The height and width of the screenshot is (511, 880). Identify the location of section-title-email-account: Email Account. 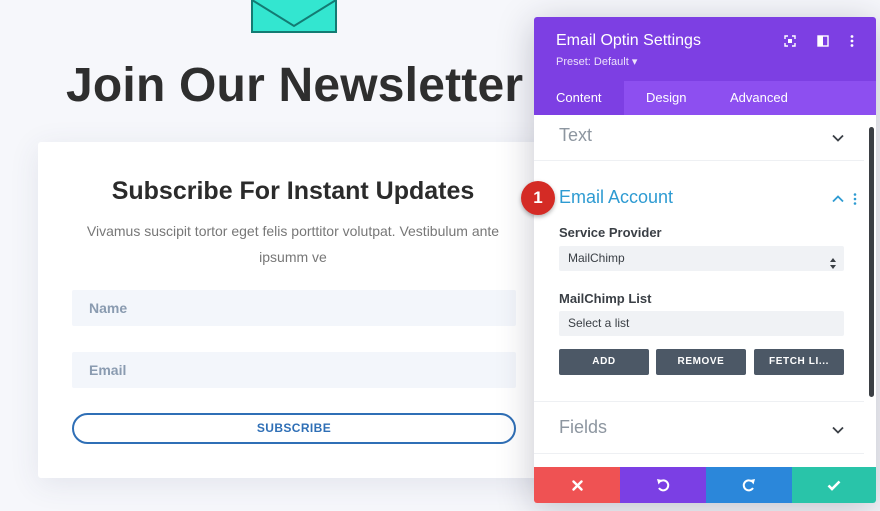
(616, 197).